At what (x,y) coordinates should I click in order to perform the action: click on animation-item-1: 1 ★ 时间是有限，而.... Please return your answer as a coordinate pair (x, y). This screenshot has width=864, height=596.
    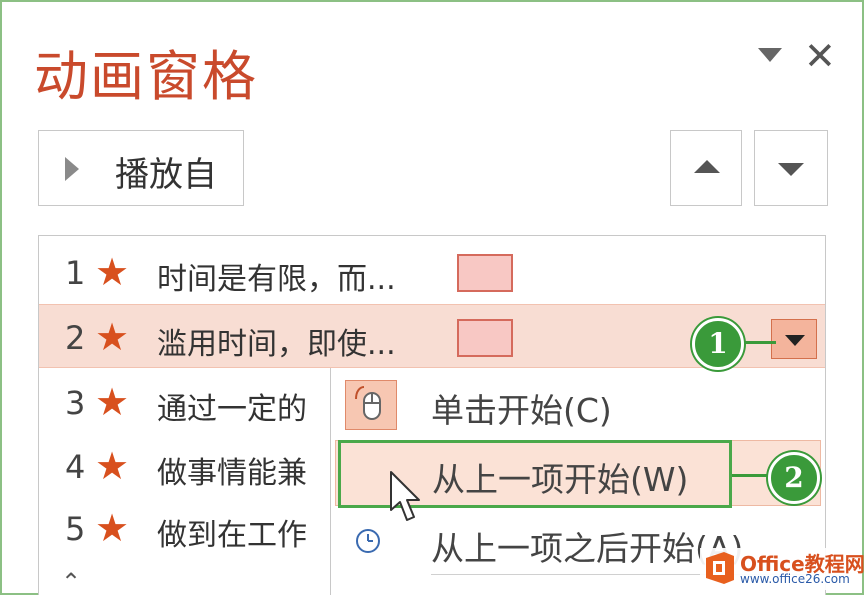
    Looking at the image, I should click on (432, 272).